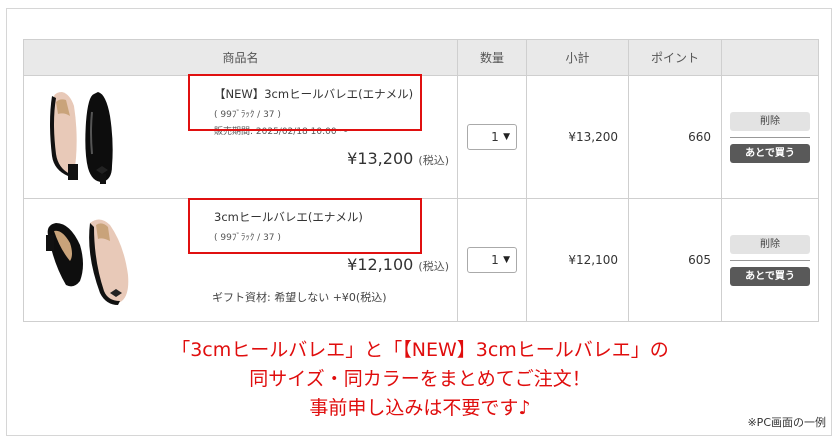 The height and width of the screenshot is (442, 840). What do you see at coordinates (770, 57) in the screenshot?
I see `header-actions` at bounding box center [770, 57].